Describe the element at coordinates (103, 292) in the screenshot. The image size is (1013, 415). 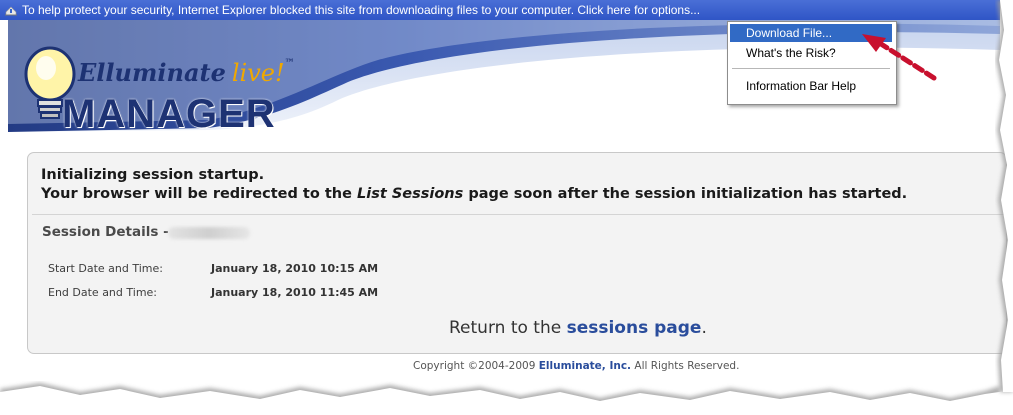
I see `end-time-label: End Date and Time:` at that location.